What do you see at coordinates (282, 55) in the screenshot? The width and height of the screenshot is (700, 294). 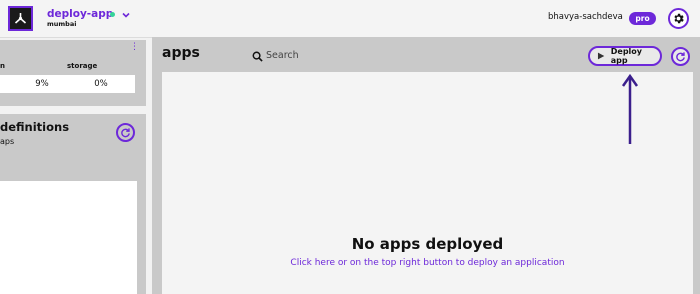 I see `search-input: Search` at bounding box center [282, 55].